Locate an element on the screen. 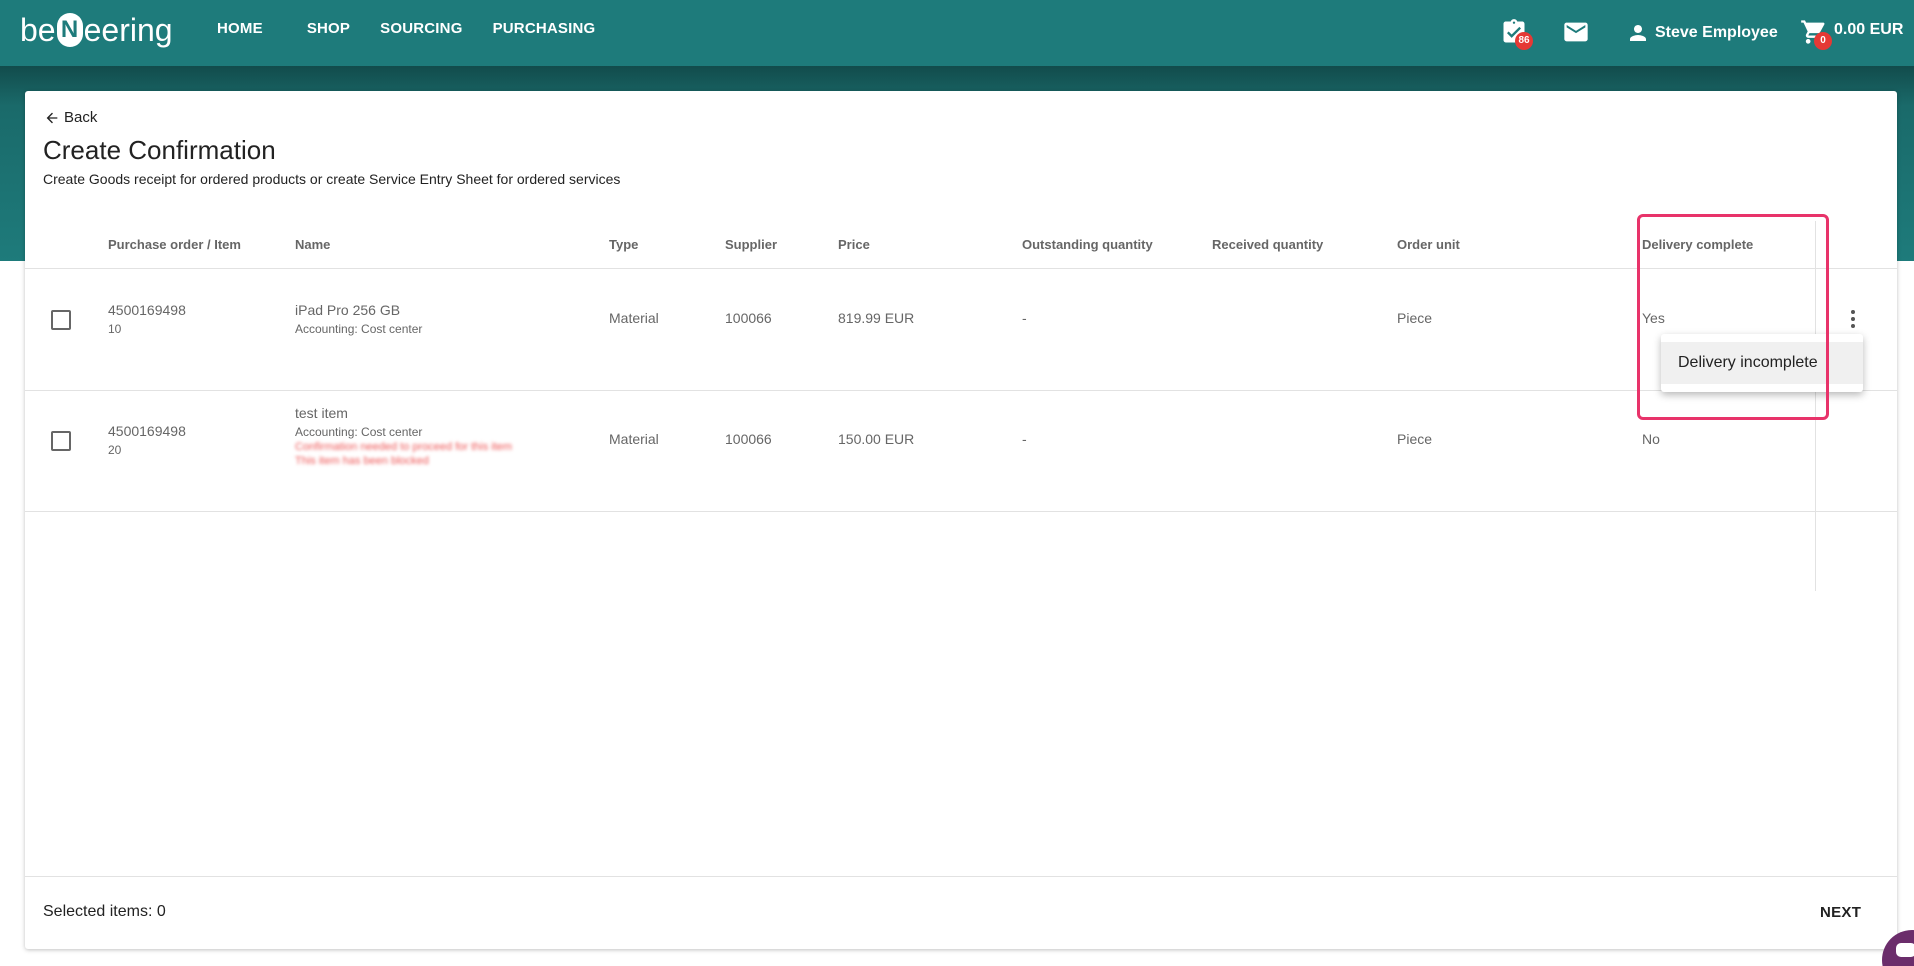  mail-icon is located at coordinates (1576, 32).